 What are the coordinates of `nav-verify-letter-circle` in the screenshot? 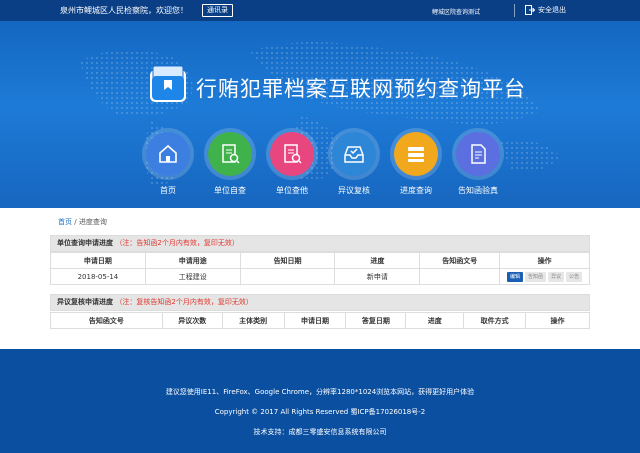 It's located at (478, 154).